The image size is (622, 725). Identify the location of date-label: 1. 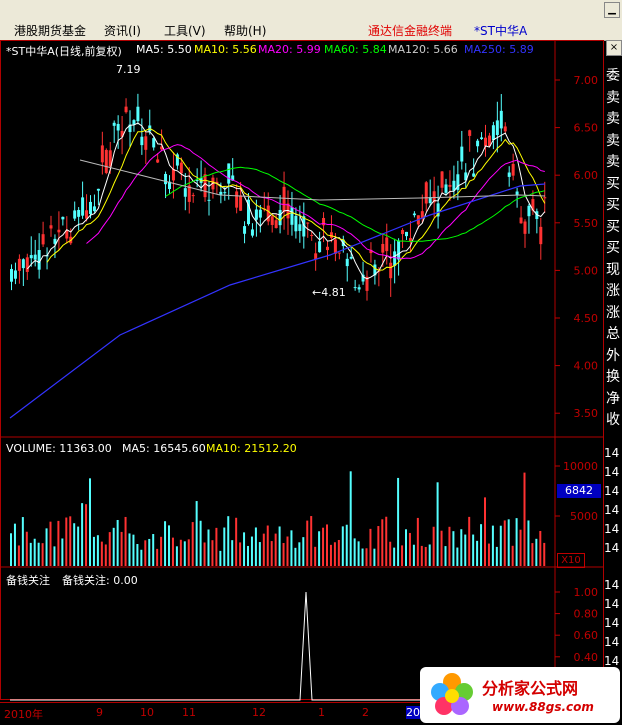
(321, 712).